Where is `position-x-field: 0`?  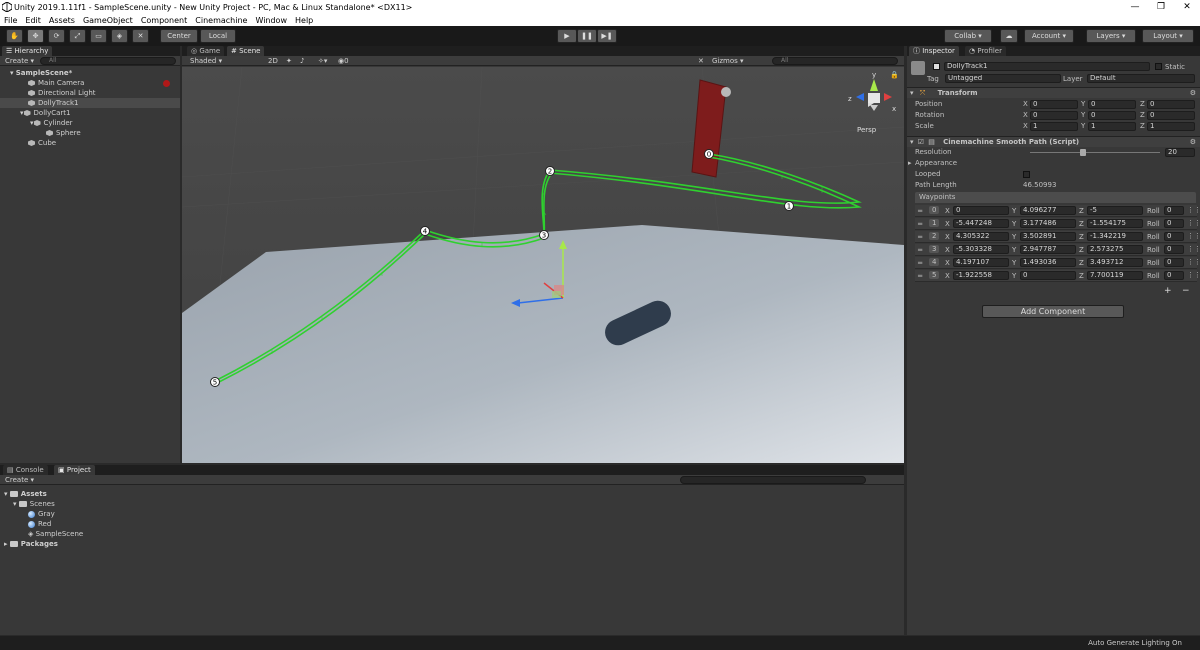 position-x-field: 0 is located at coordinates (1054, 104).